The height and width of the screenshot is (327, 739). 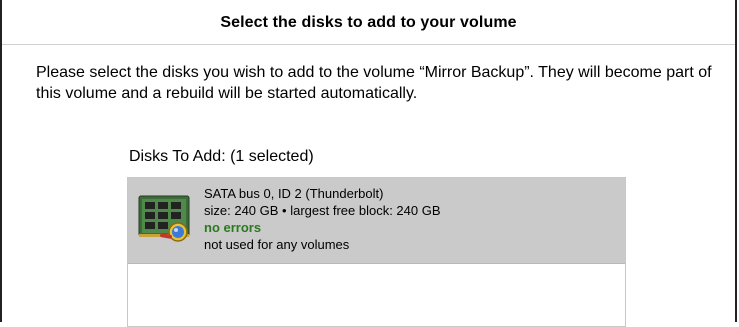 I want to click on dialog-title: Select the disks to add to your volume, so click(x=368, y=22).